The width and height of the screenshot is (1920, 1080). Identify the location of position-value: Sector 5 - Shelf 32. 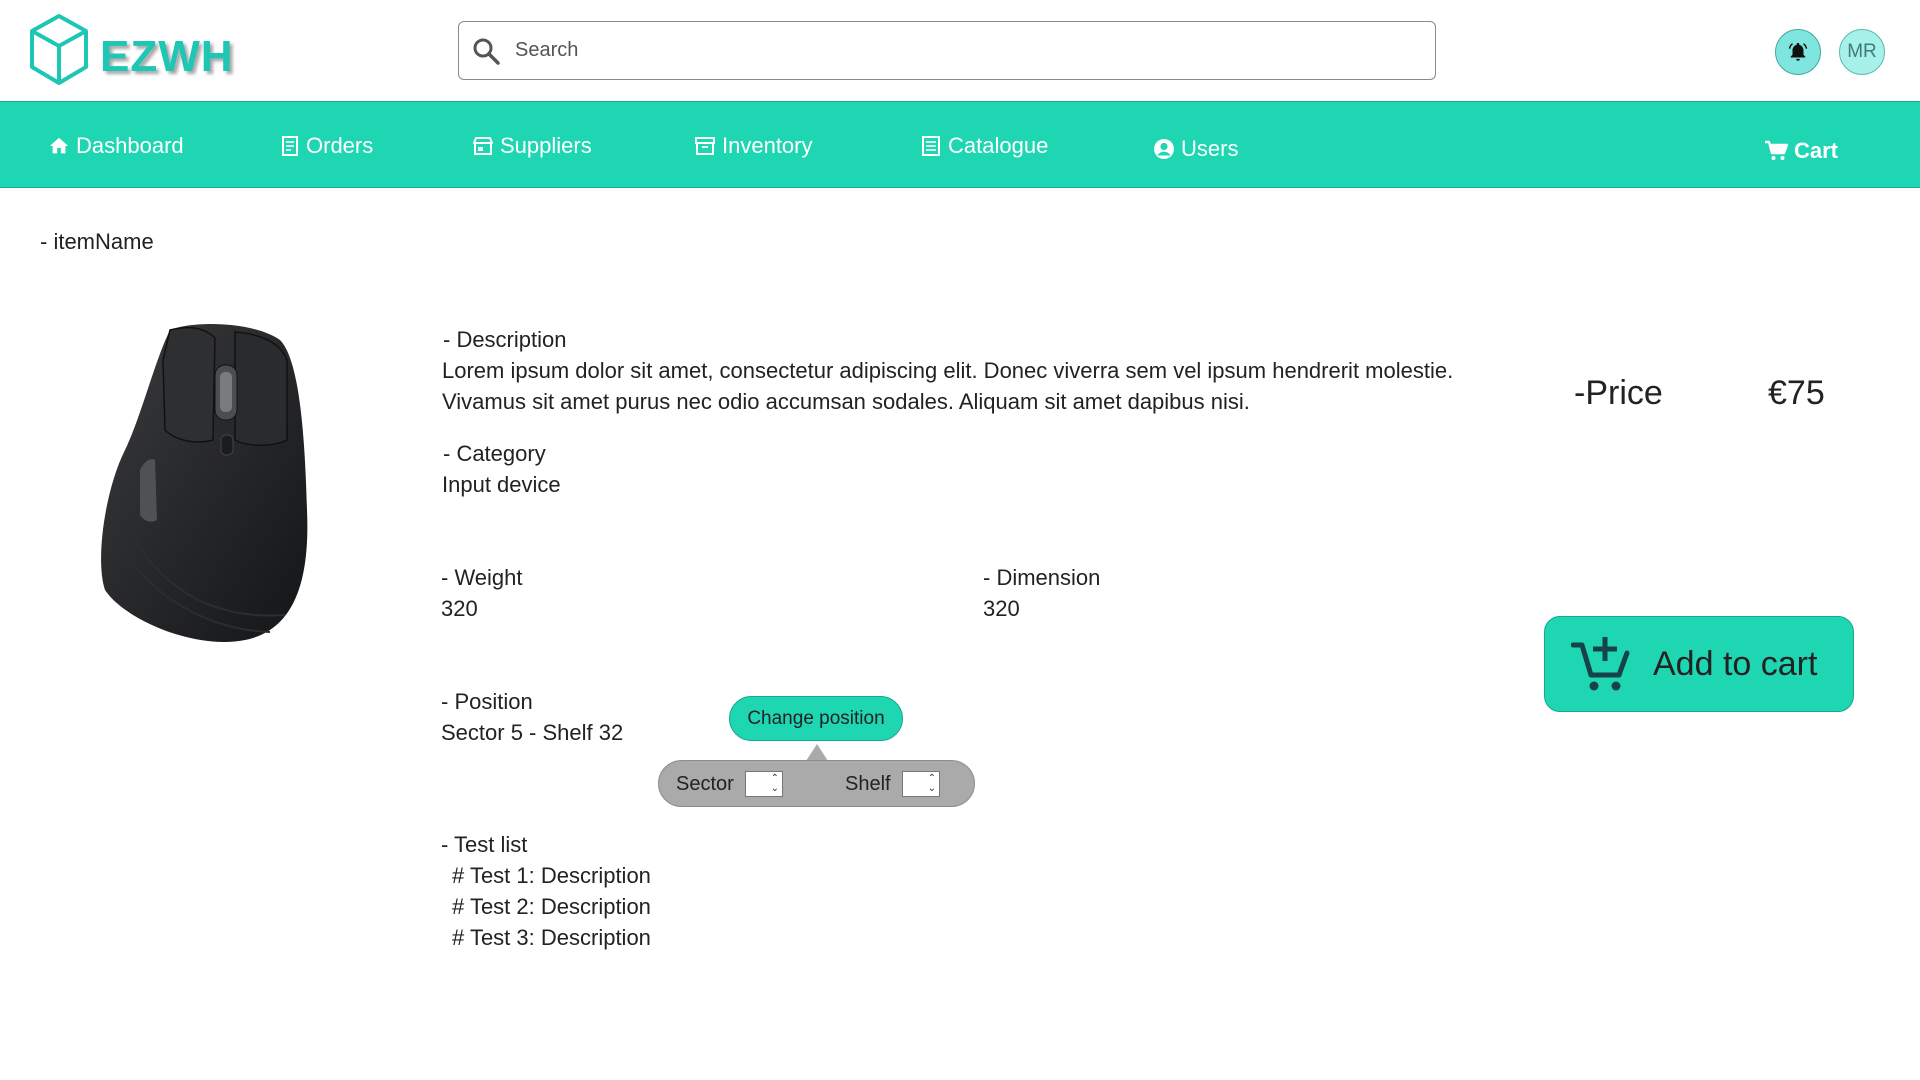
(532, 732).